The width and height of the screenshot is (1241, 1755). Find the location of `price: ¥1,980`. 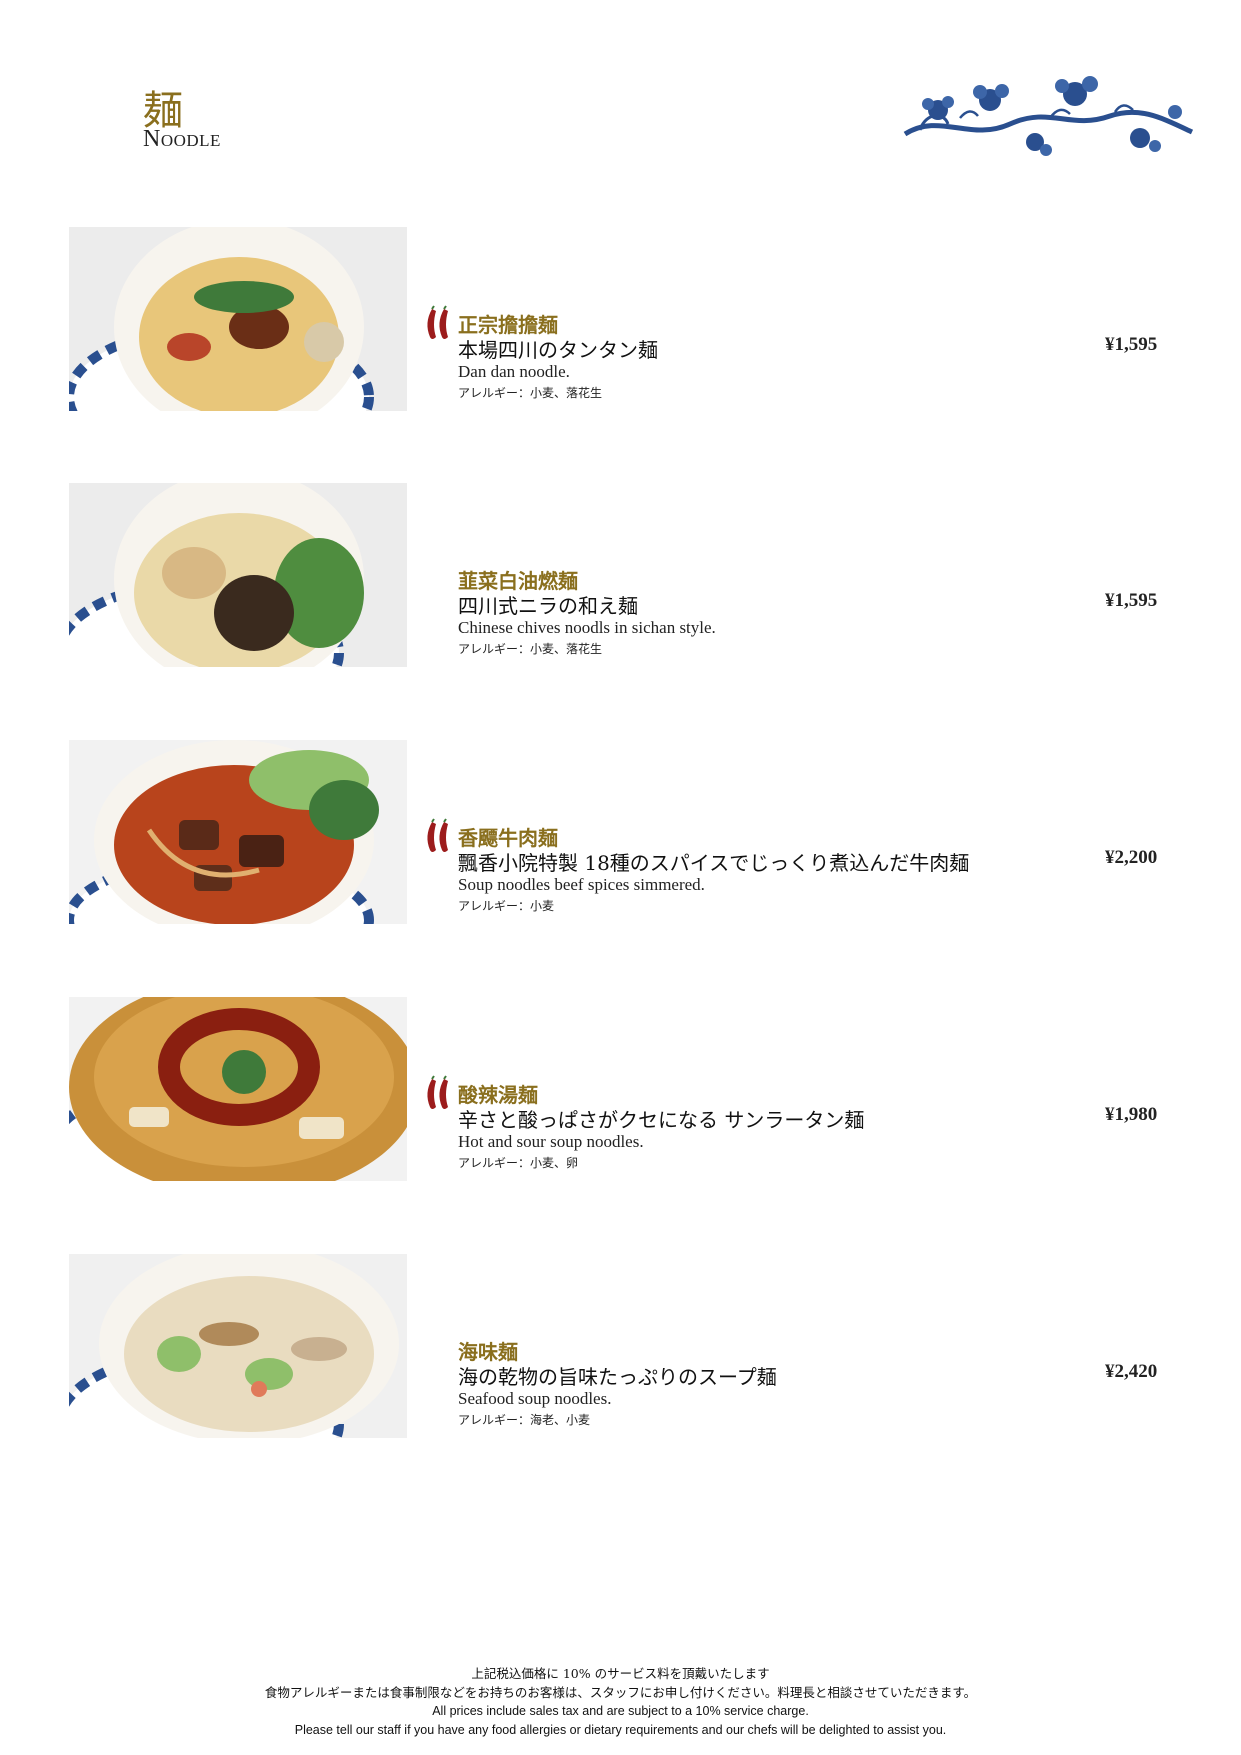

price: ¥1,980 is located at coordinates (1131, 1114).